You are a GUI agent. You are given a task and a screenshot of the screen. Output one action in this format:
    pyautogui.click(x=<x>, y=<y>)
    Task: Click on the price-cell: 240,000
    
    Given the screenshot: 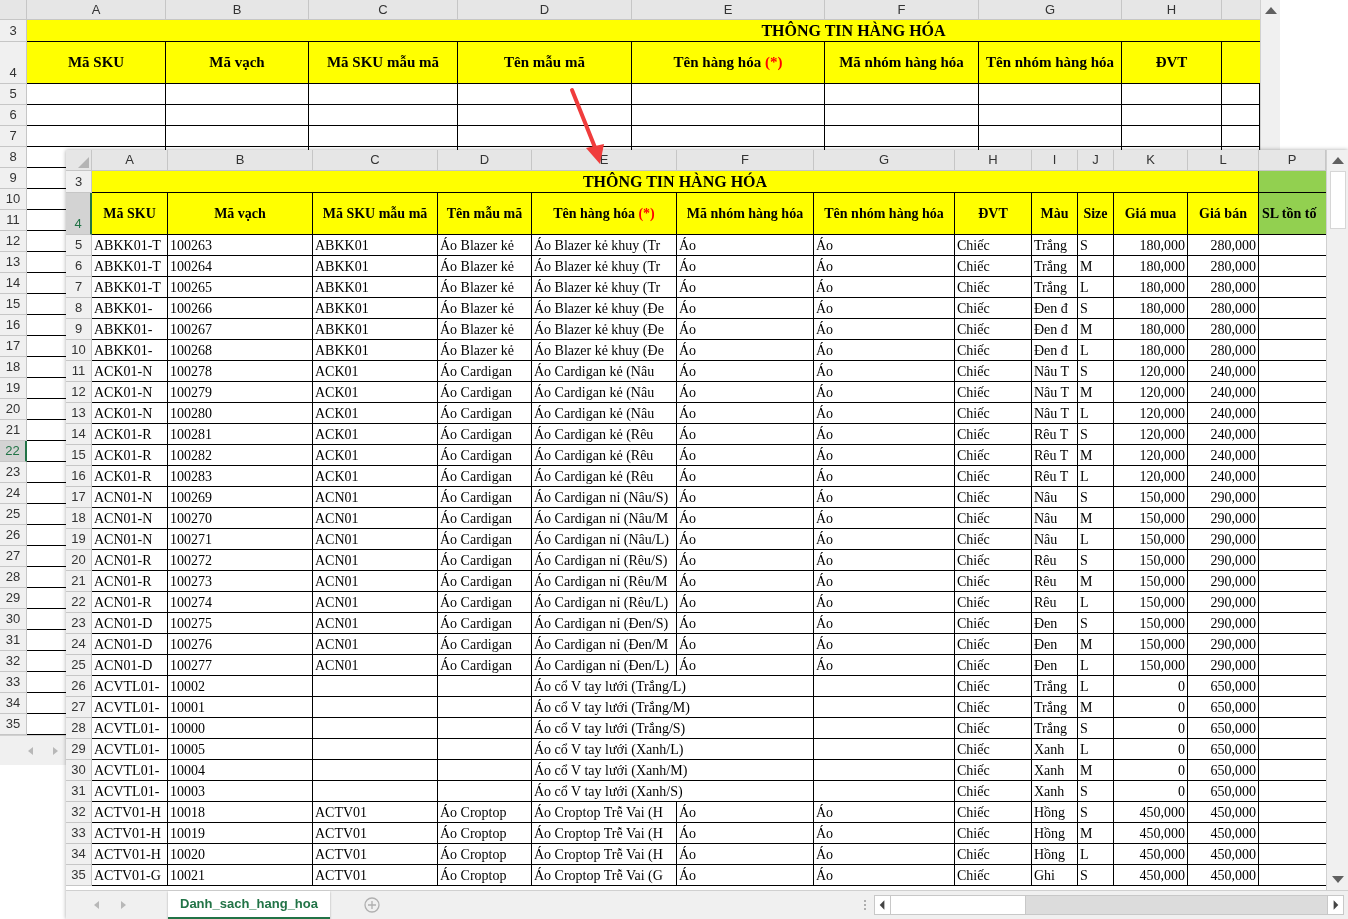 What is the action you would take?
    pyautogui.click(x=1223, y=434)
    